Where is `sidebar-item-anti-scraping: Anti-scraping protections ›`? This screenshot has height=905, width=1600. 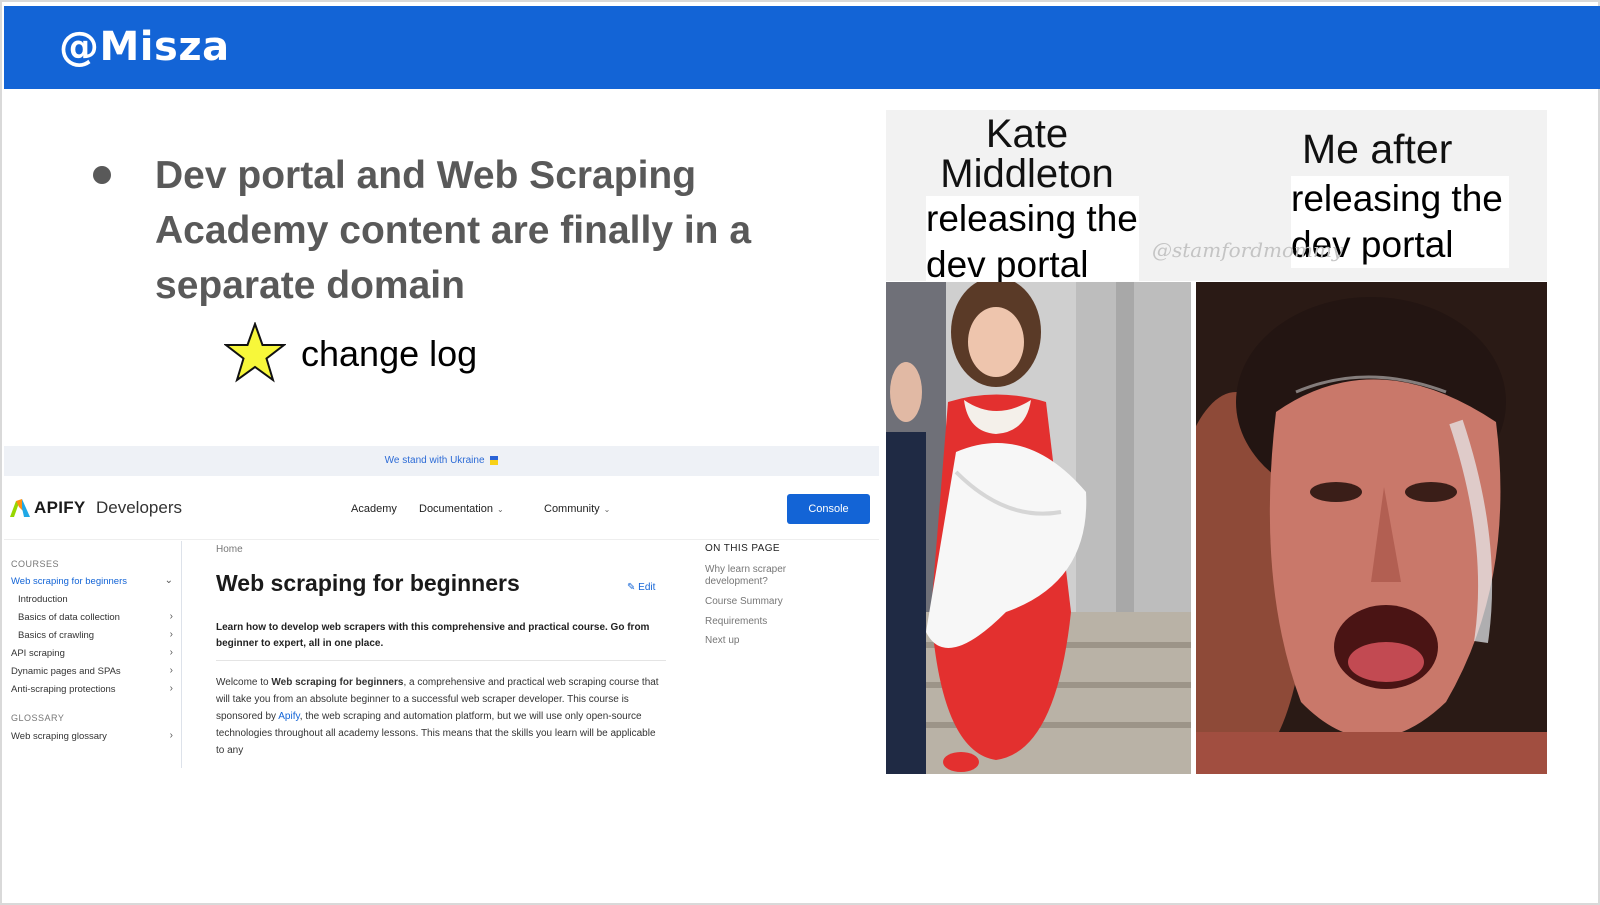
sidebar-item-anti-scraping: Anti-scraping protections › is located at coordinates (92, 689).